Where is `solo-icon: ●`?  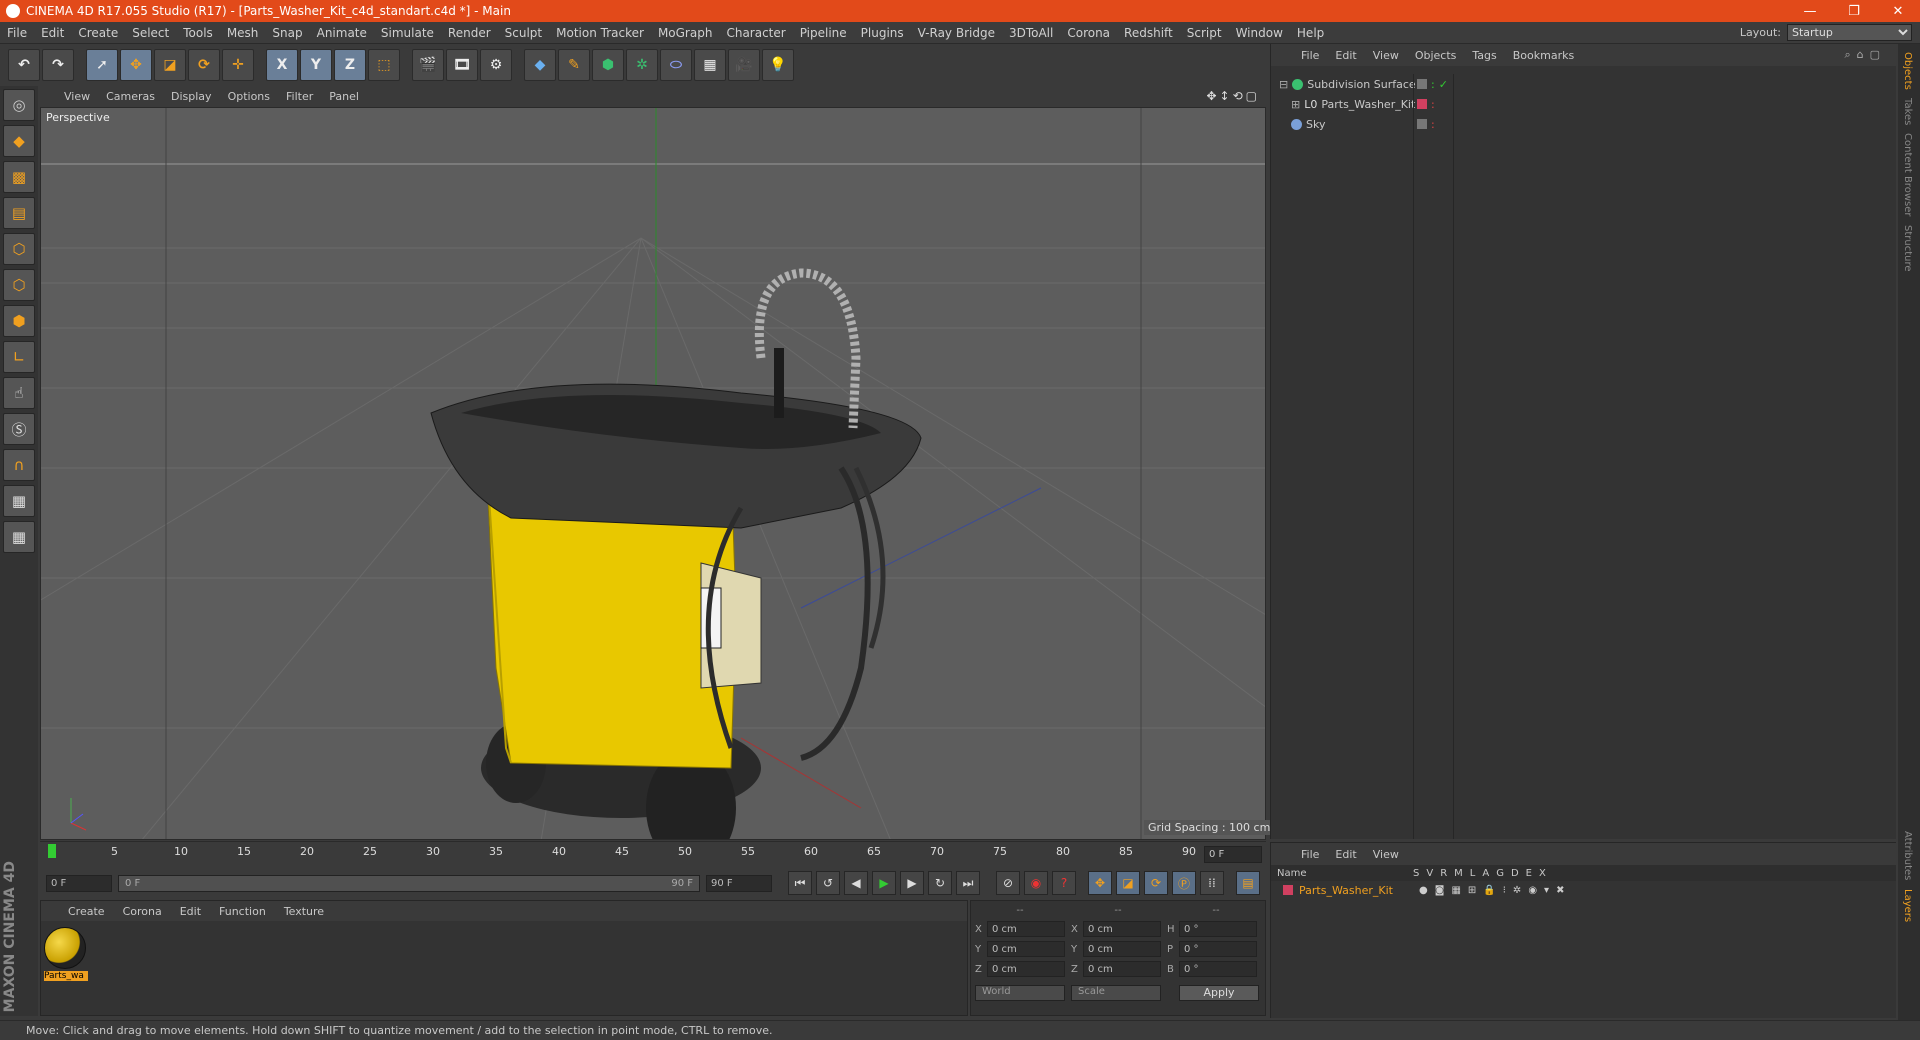
solo-icon: ● is located at coordinates (1423, 890).